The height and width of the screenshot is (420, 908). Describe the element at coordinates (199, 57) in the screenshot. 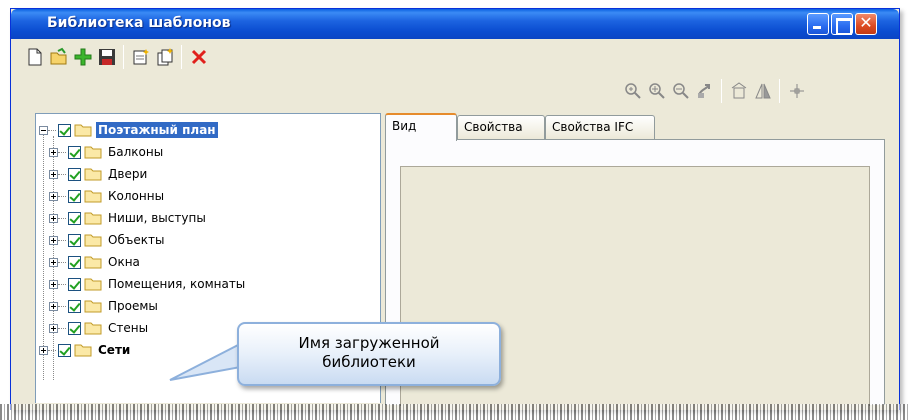

I see `delete-icon` at that location.